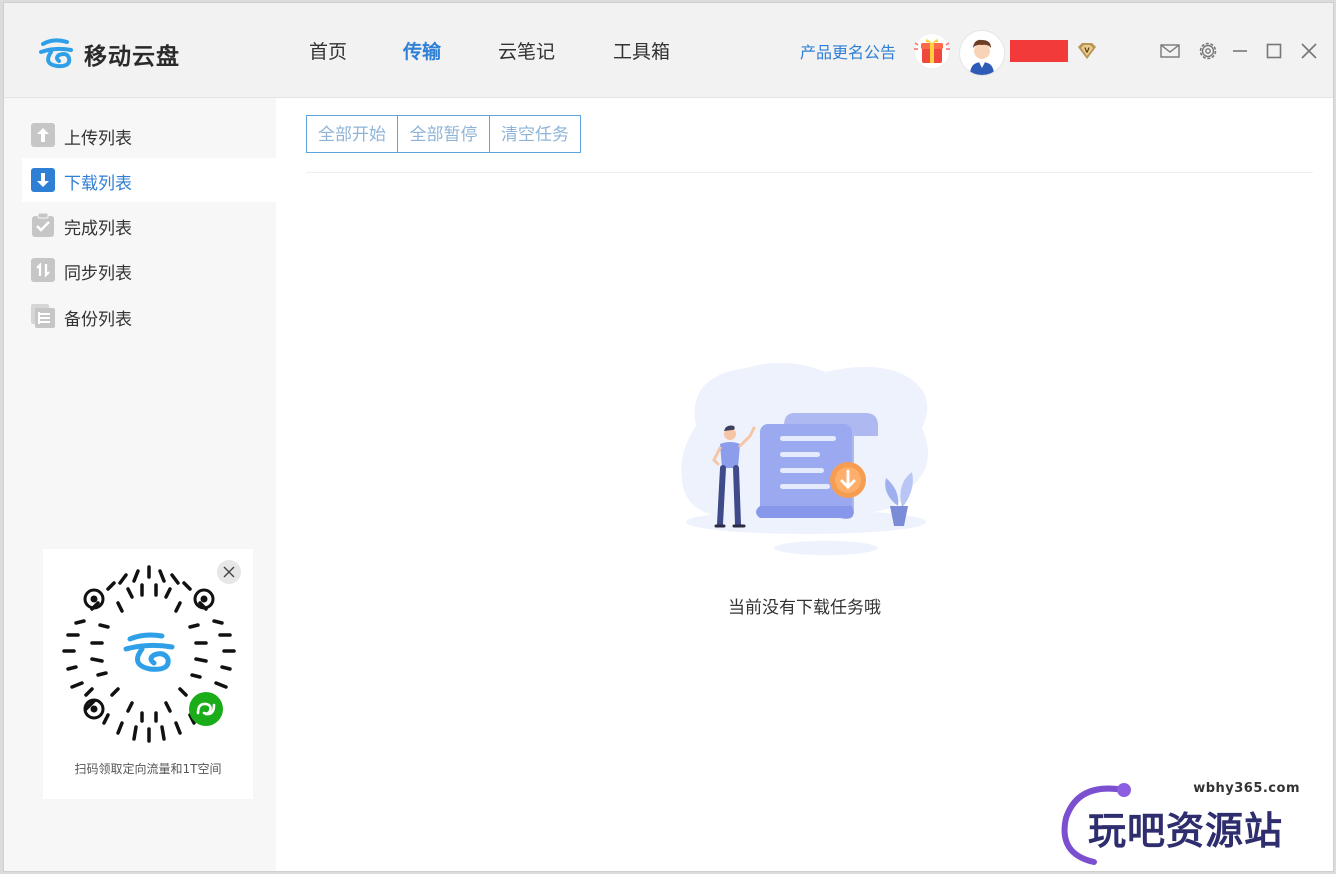  Describe the element at coordinates (641, 50) in the screenshot. I see `tab-toolbox: 工具箱` at that location.